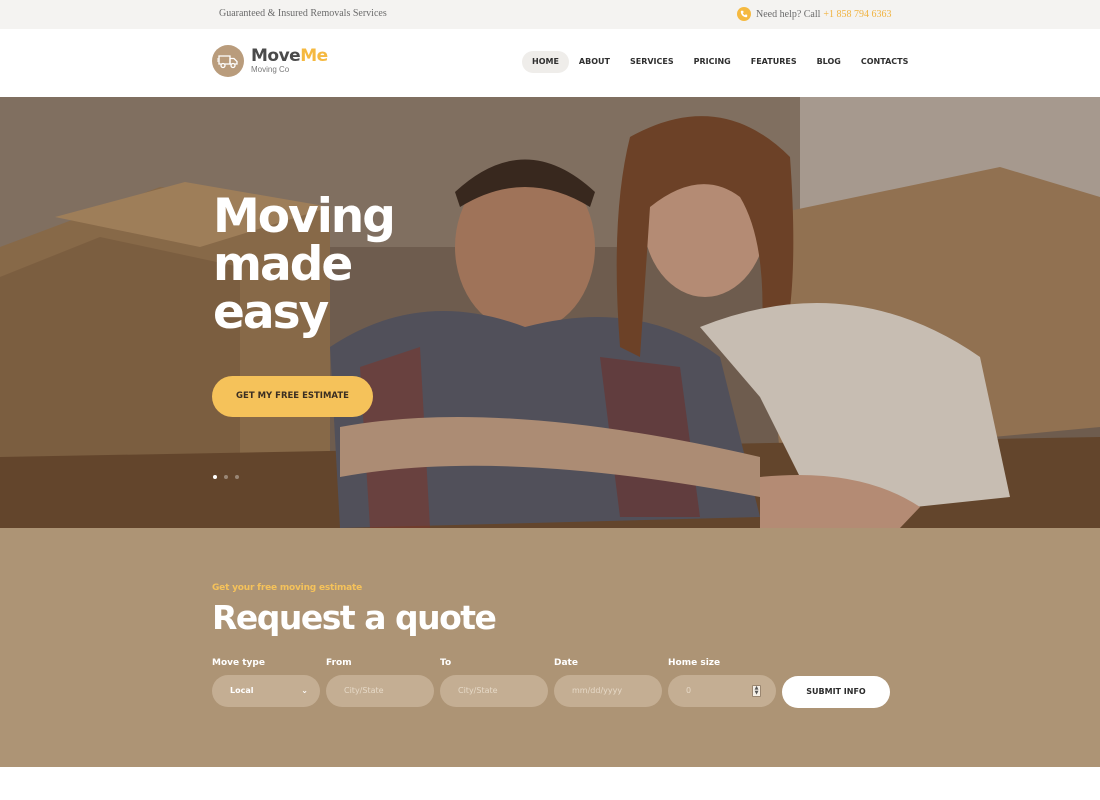 The height and width of the screenshot is (800, 1100). Describe the element at coordinates (354, 617) in the screenshot. I see `quote-title: Request a quote` at that location.